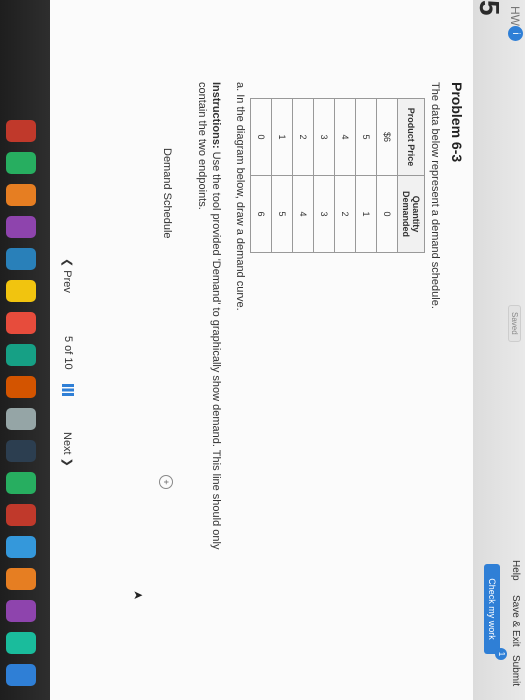 The image size is (525, 700). I want to click on question-grid-icon, so click(68, 390).